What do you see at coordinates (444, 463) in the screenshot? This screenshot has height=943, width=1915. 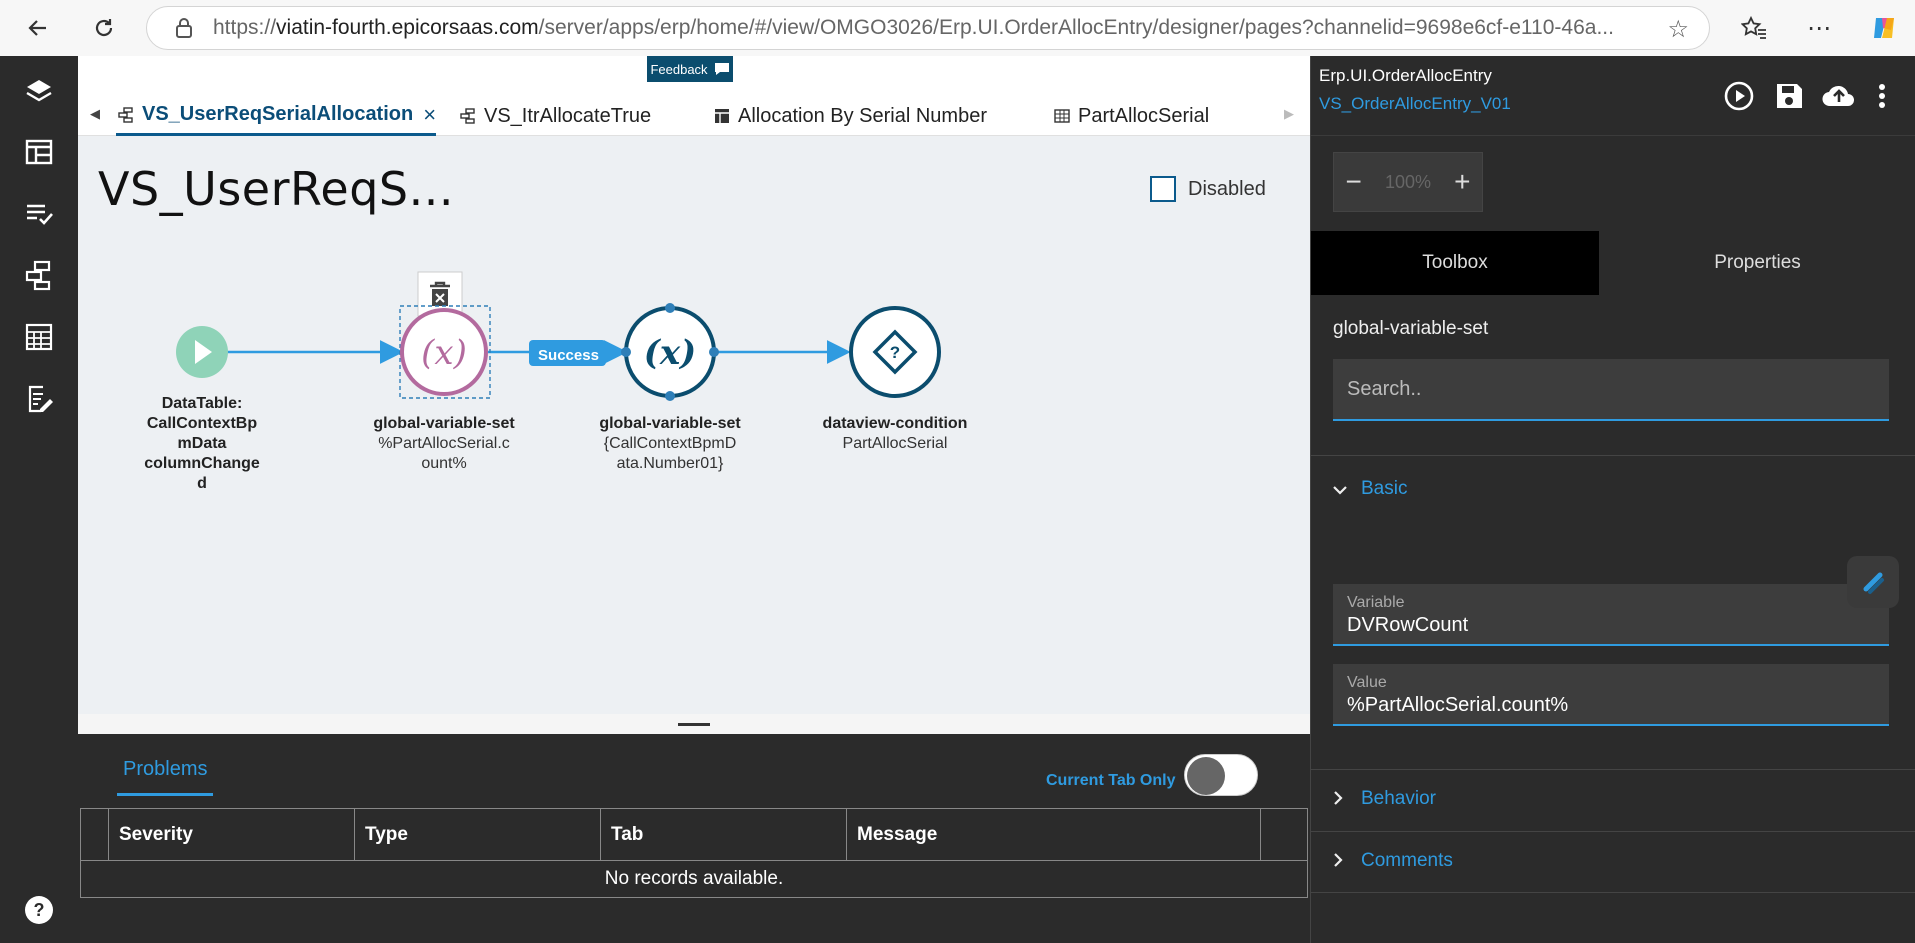 I see `node-line: ount%` at bounding box center [444, 463].